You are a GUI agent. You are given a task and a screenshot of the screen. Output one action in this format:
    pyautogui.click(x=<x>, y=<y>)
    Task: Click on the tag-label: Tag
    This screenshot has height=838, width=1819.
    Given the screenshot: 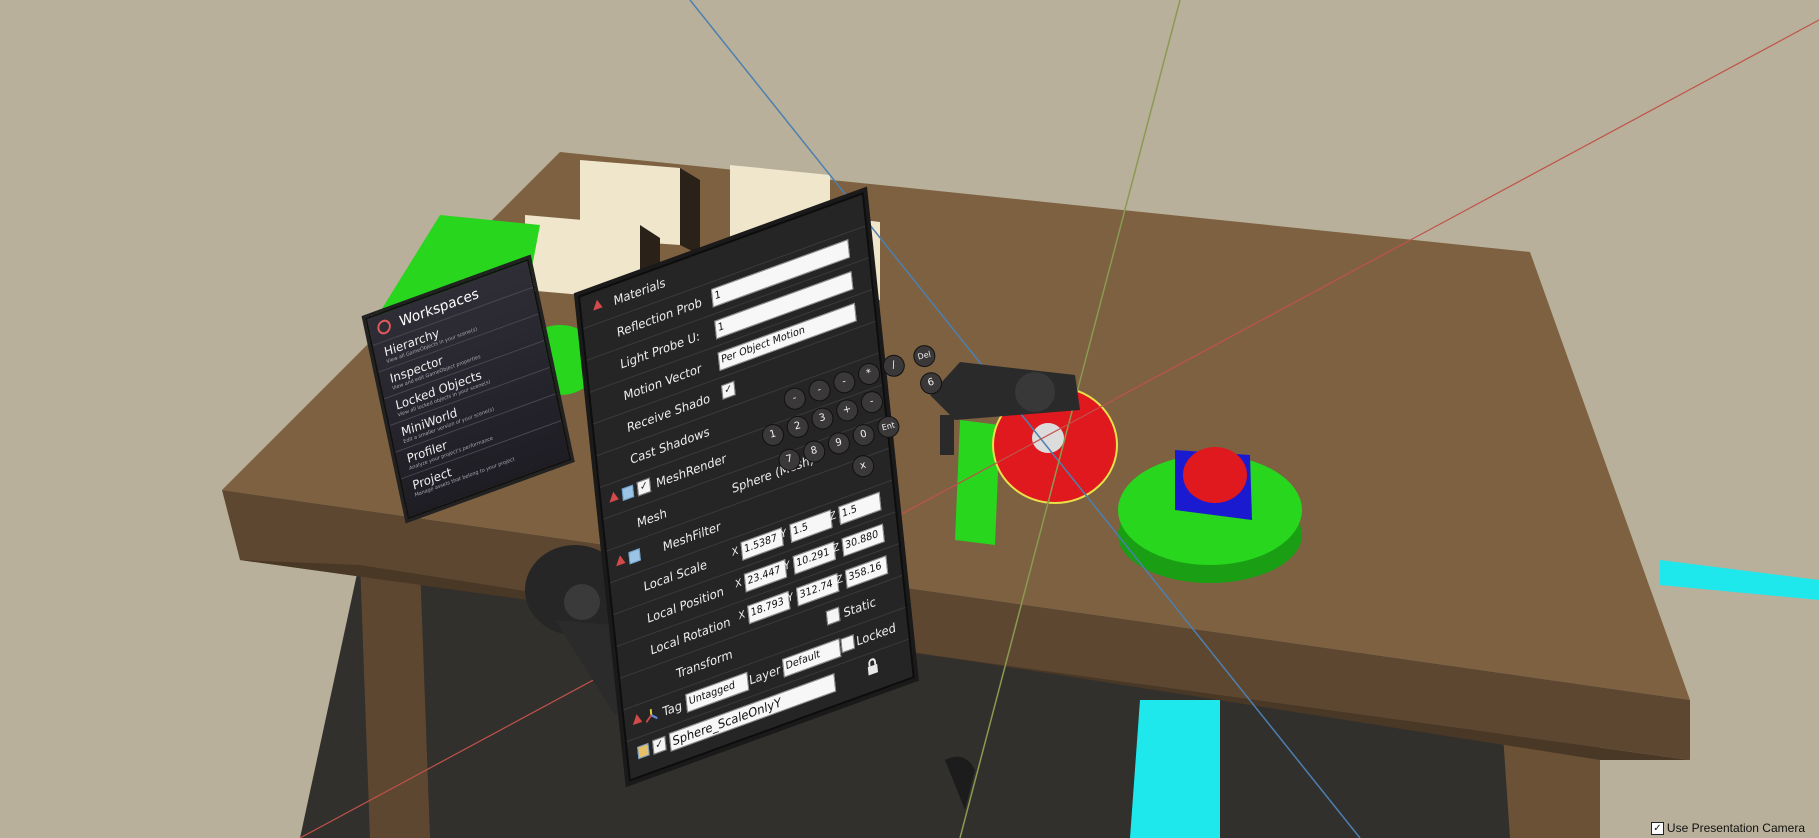 What is the action you would take?
    pyautogui.click(x=672, y=708)
    